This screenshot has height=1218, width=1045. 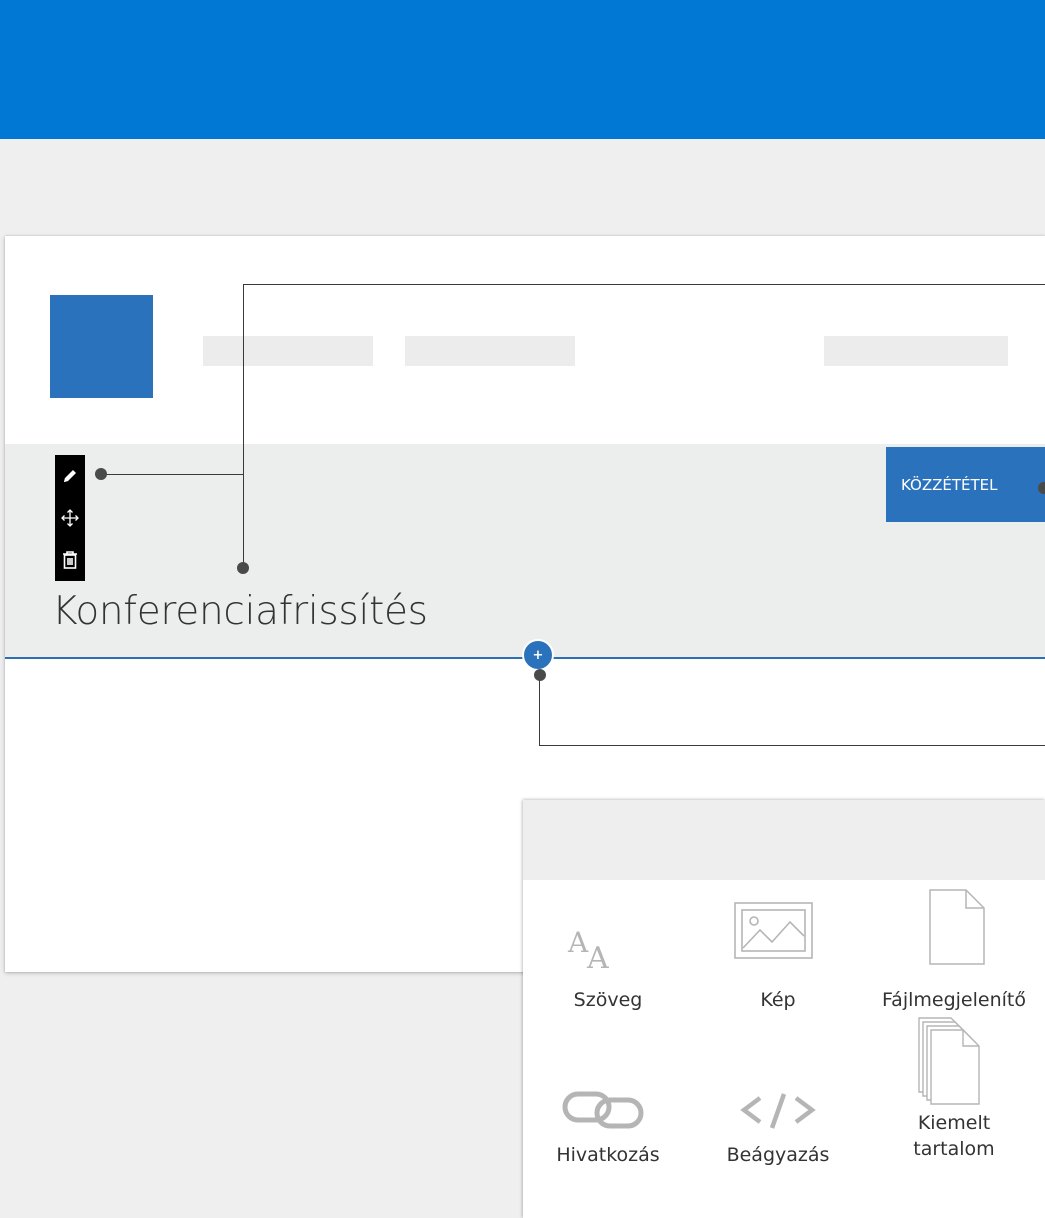 I want to click on move-icon, so click(x=70, y=518).